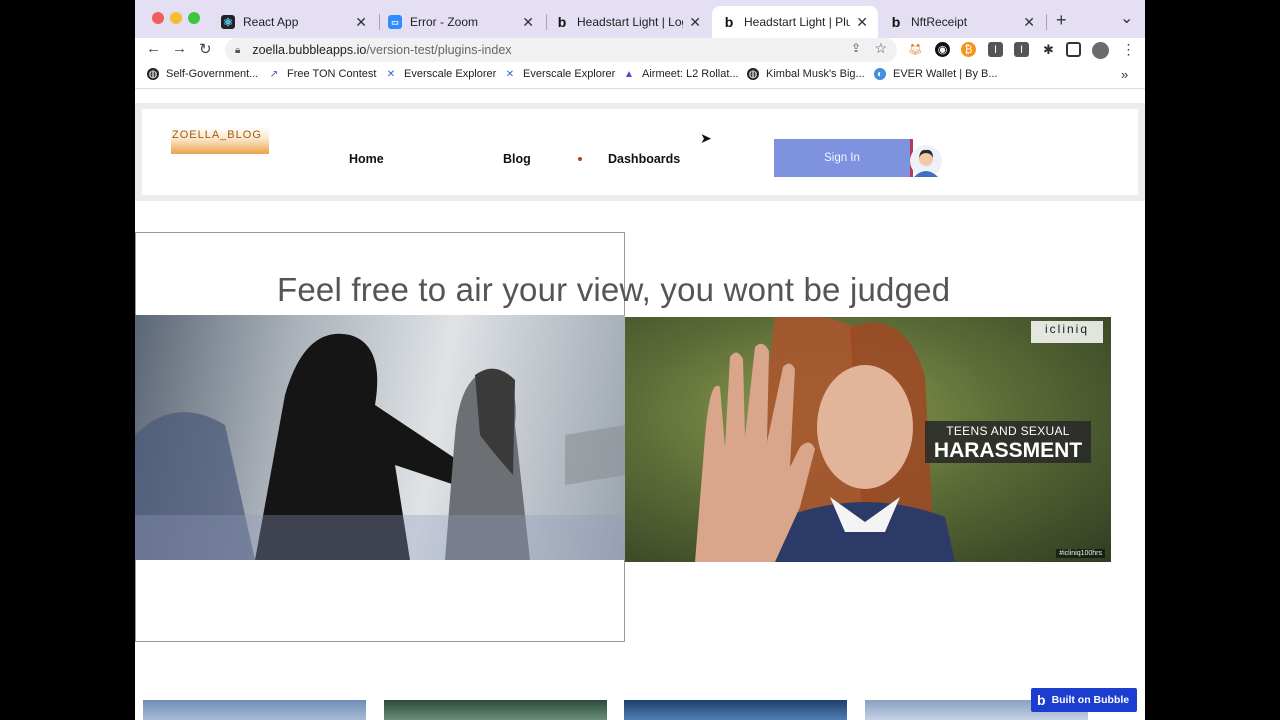 The image size is (1280, 720). I want to click on bubble-logo-icon: b, so click(1041, 700).